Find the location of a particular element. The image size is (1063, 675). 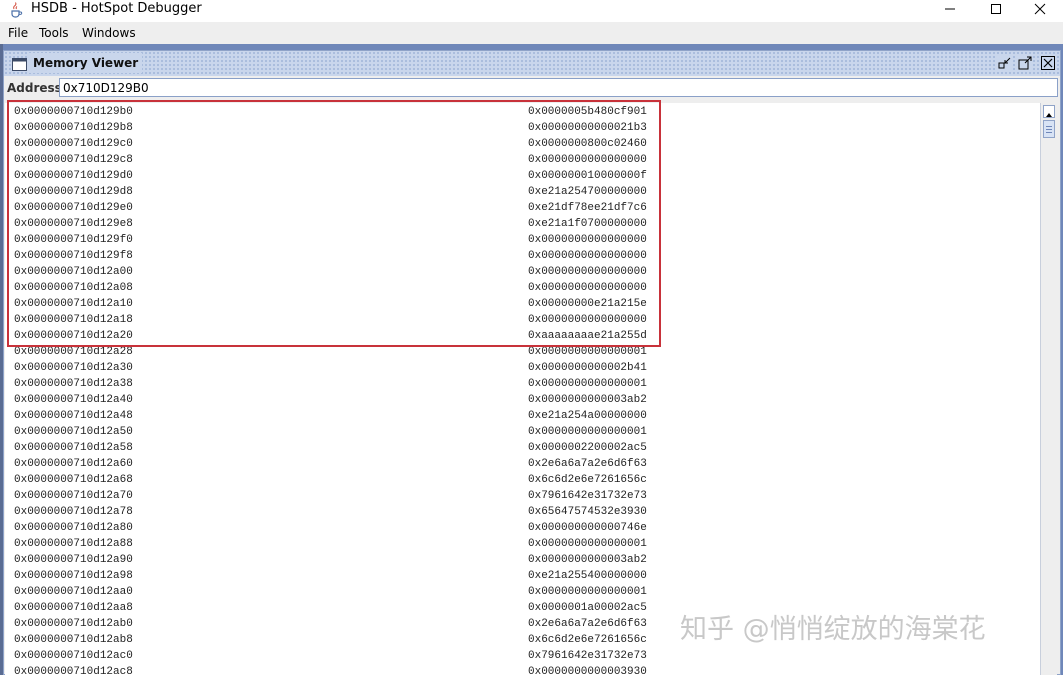

memory-row: 0x0000000710d129d8 0xe21a254700000000 is located at coordinates (522, 192).